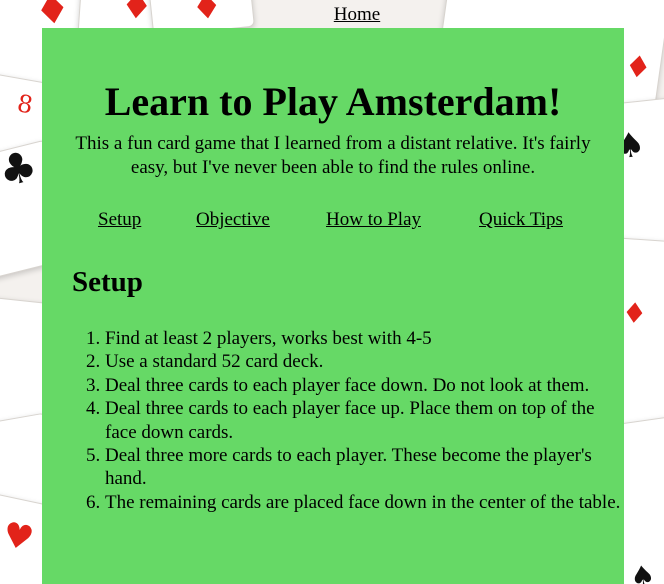 This screenshot has height=584, width=664. What do you see at coordinates (333, 101) in the screenshot?
I see `page-title: Learn to Play Amsterdam!` at bounding box center [333, 101].